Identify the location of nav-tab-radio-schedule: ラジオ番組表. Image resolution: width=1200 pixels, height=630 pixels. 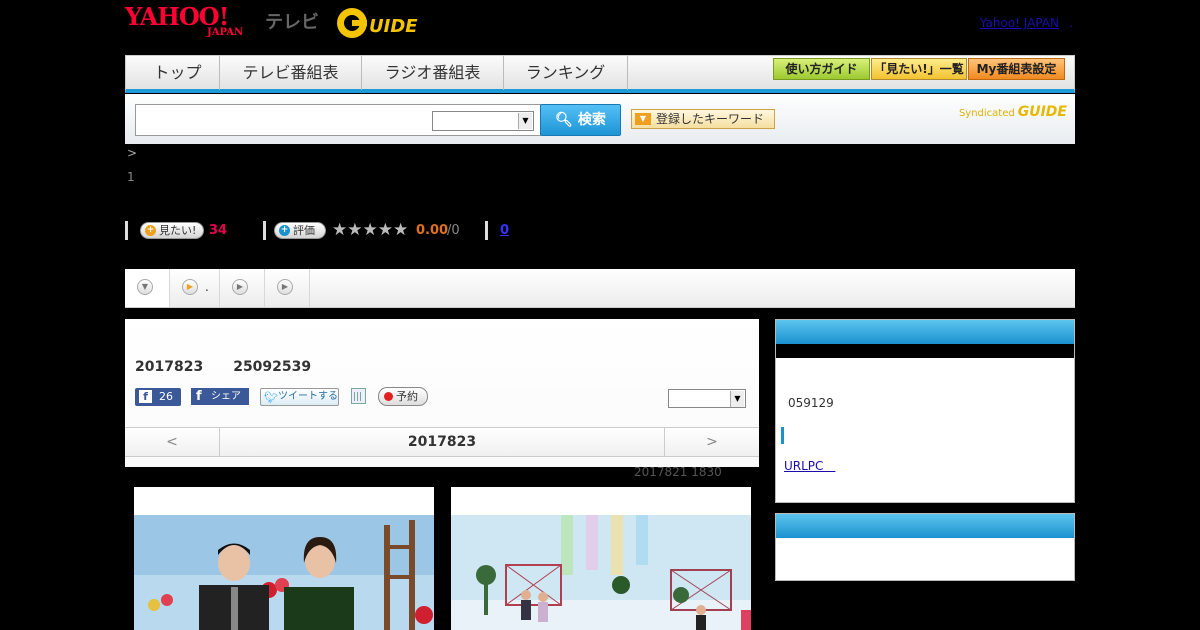
(433, 73).